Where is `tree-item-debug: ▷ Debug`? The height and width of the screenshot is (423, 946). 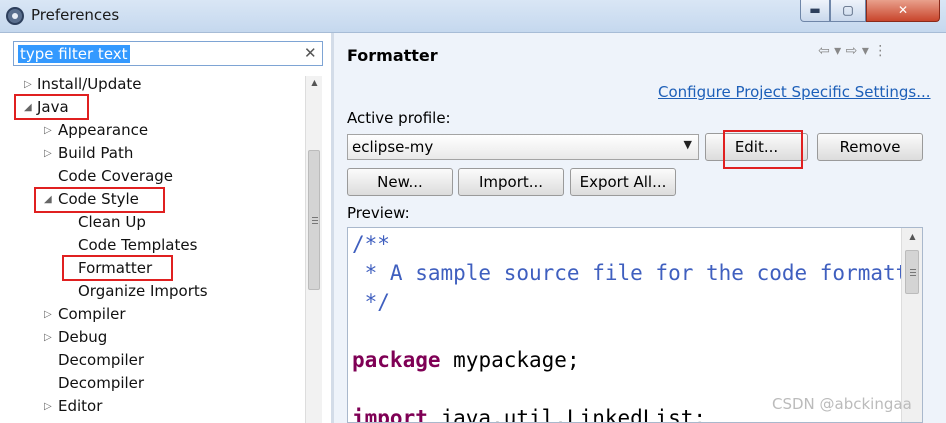 tree-item-debug: ▷ Debug is located at coordinates (75, 337).